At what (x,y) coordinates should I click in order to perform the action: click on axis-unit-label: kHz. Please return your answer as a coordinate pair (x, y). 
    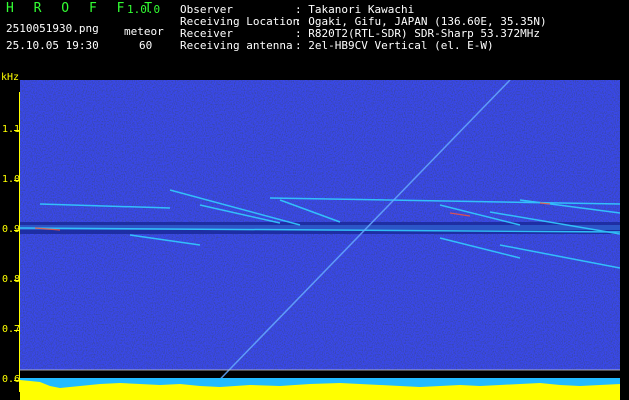
    Looking at the image, I should click on (10, 77).